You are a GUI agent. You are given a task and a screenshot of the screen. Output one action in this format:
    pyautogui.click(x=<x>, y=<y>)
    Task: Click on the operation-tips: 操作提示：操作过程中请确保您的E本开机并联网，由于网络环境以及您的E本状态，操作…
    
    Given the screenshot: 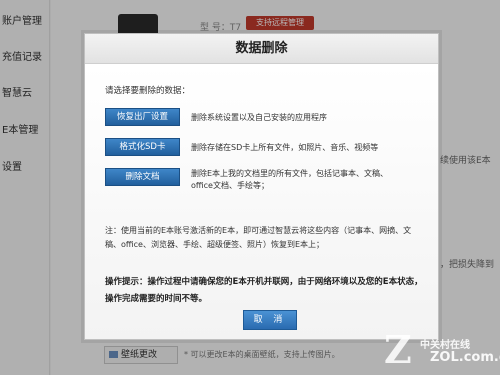 What is the action you would take?
    pyautogui.click(x=264, y=290)
    